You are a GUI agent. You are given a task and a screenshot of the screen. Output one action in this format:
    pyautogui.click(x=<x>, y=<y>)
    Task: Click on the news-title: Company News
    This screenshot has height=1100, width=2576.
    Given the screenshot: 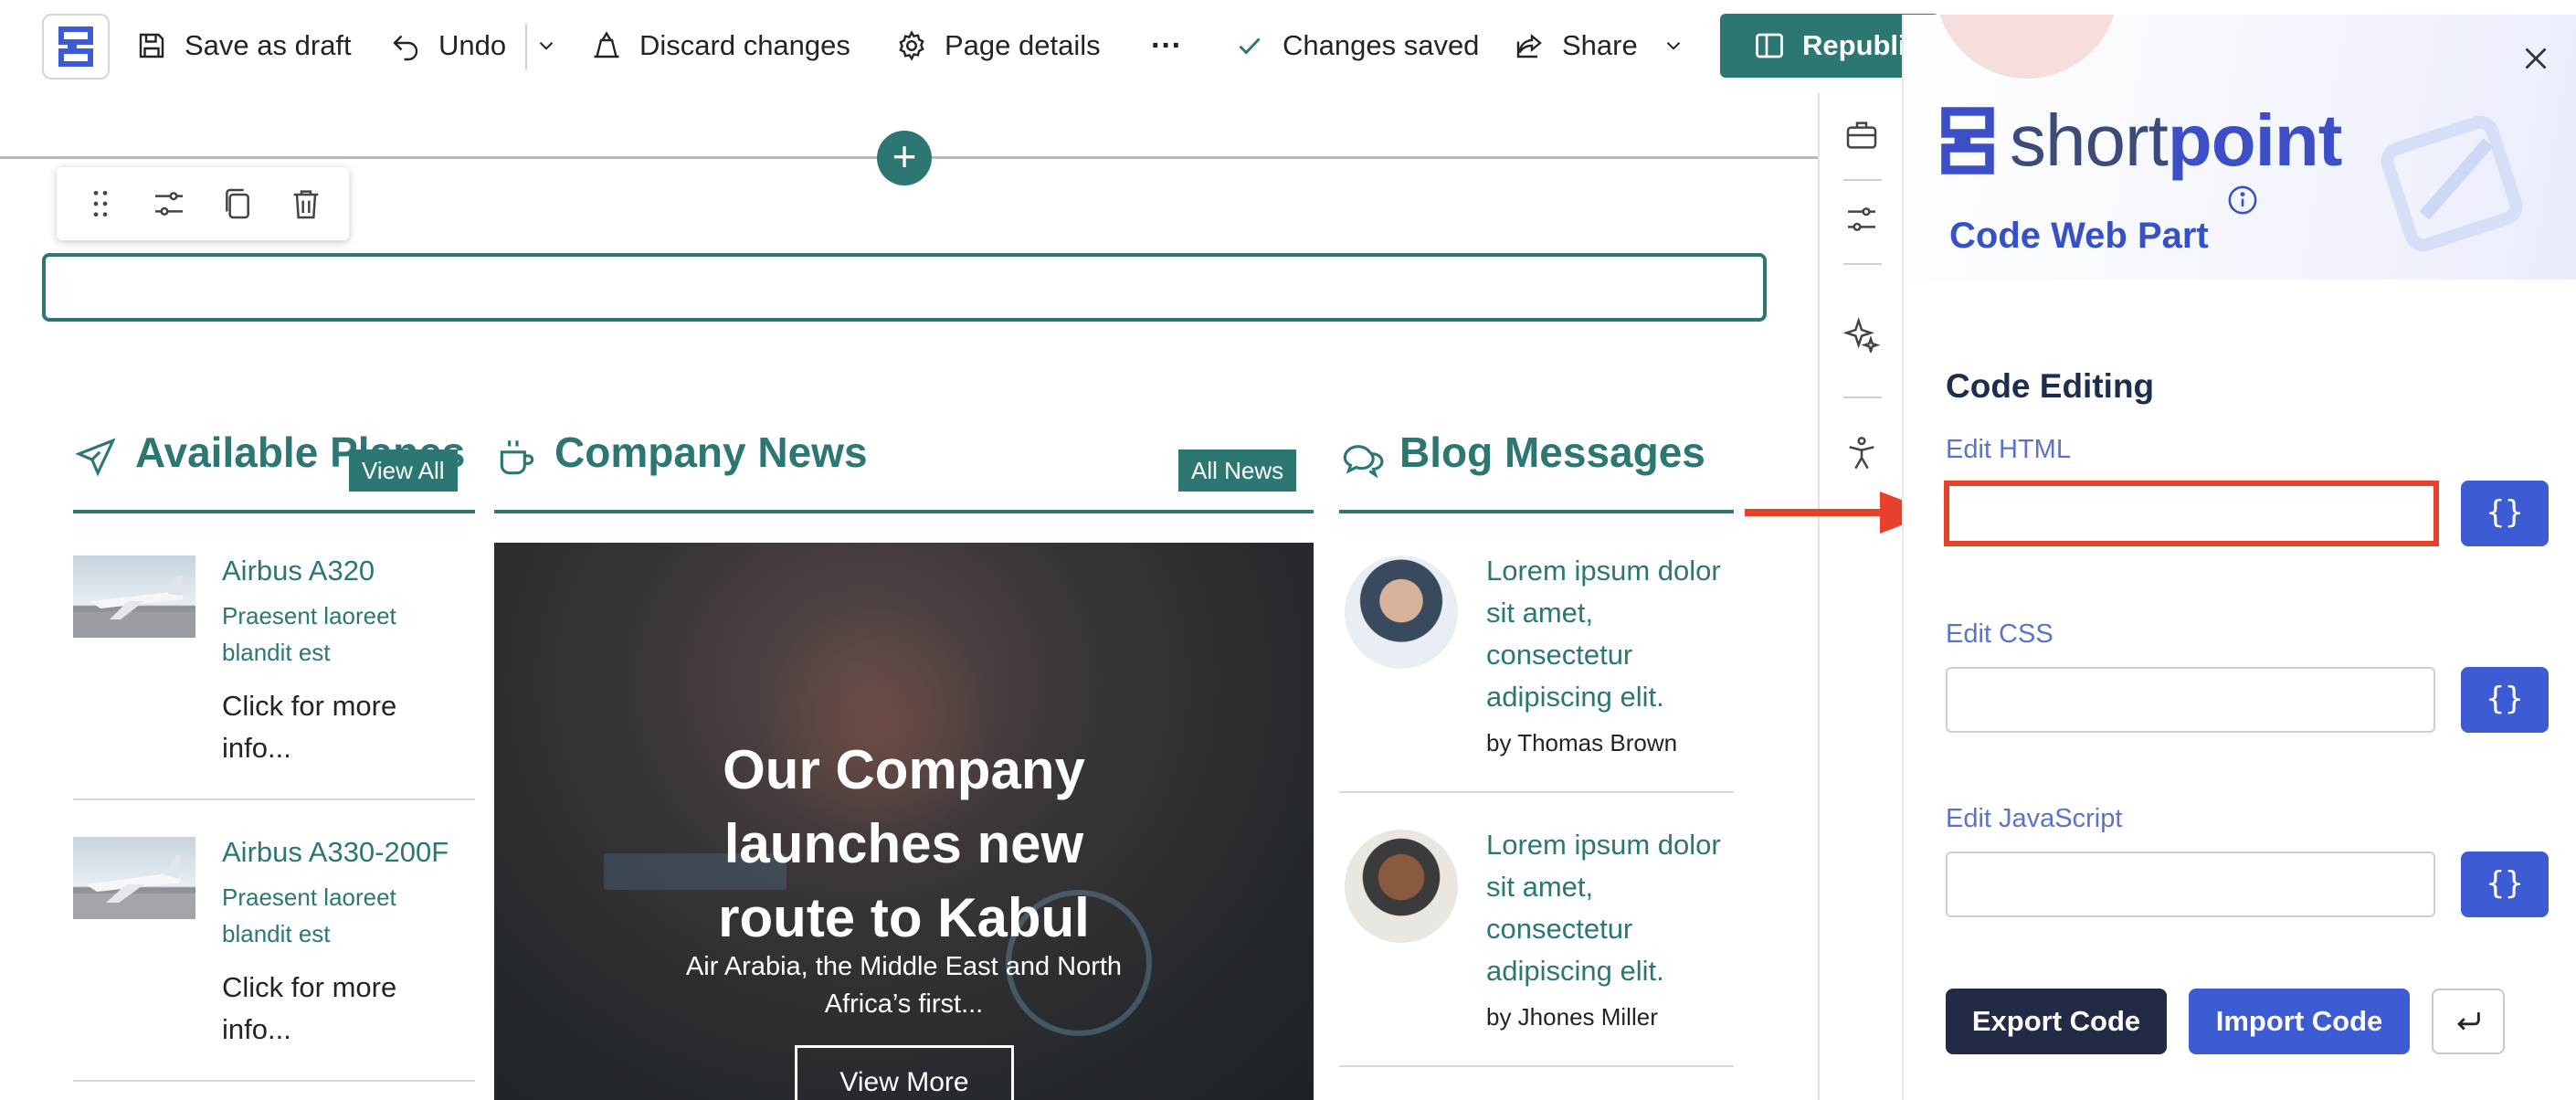 What is the action you would take?
    pyautogui.click(x=711, y=452)
    